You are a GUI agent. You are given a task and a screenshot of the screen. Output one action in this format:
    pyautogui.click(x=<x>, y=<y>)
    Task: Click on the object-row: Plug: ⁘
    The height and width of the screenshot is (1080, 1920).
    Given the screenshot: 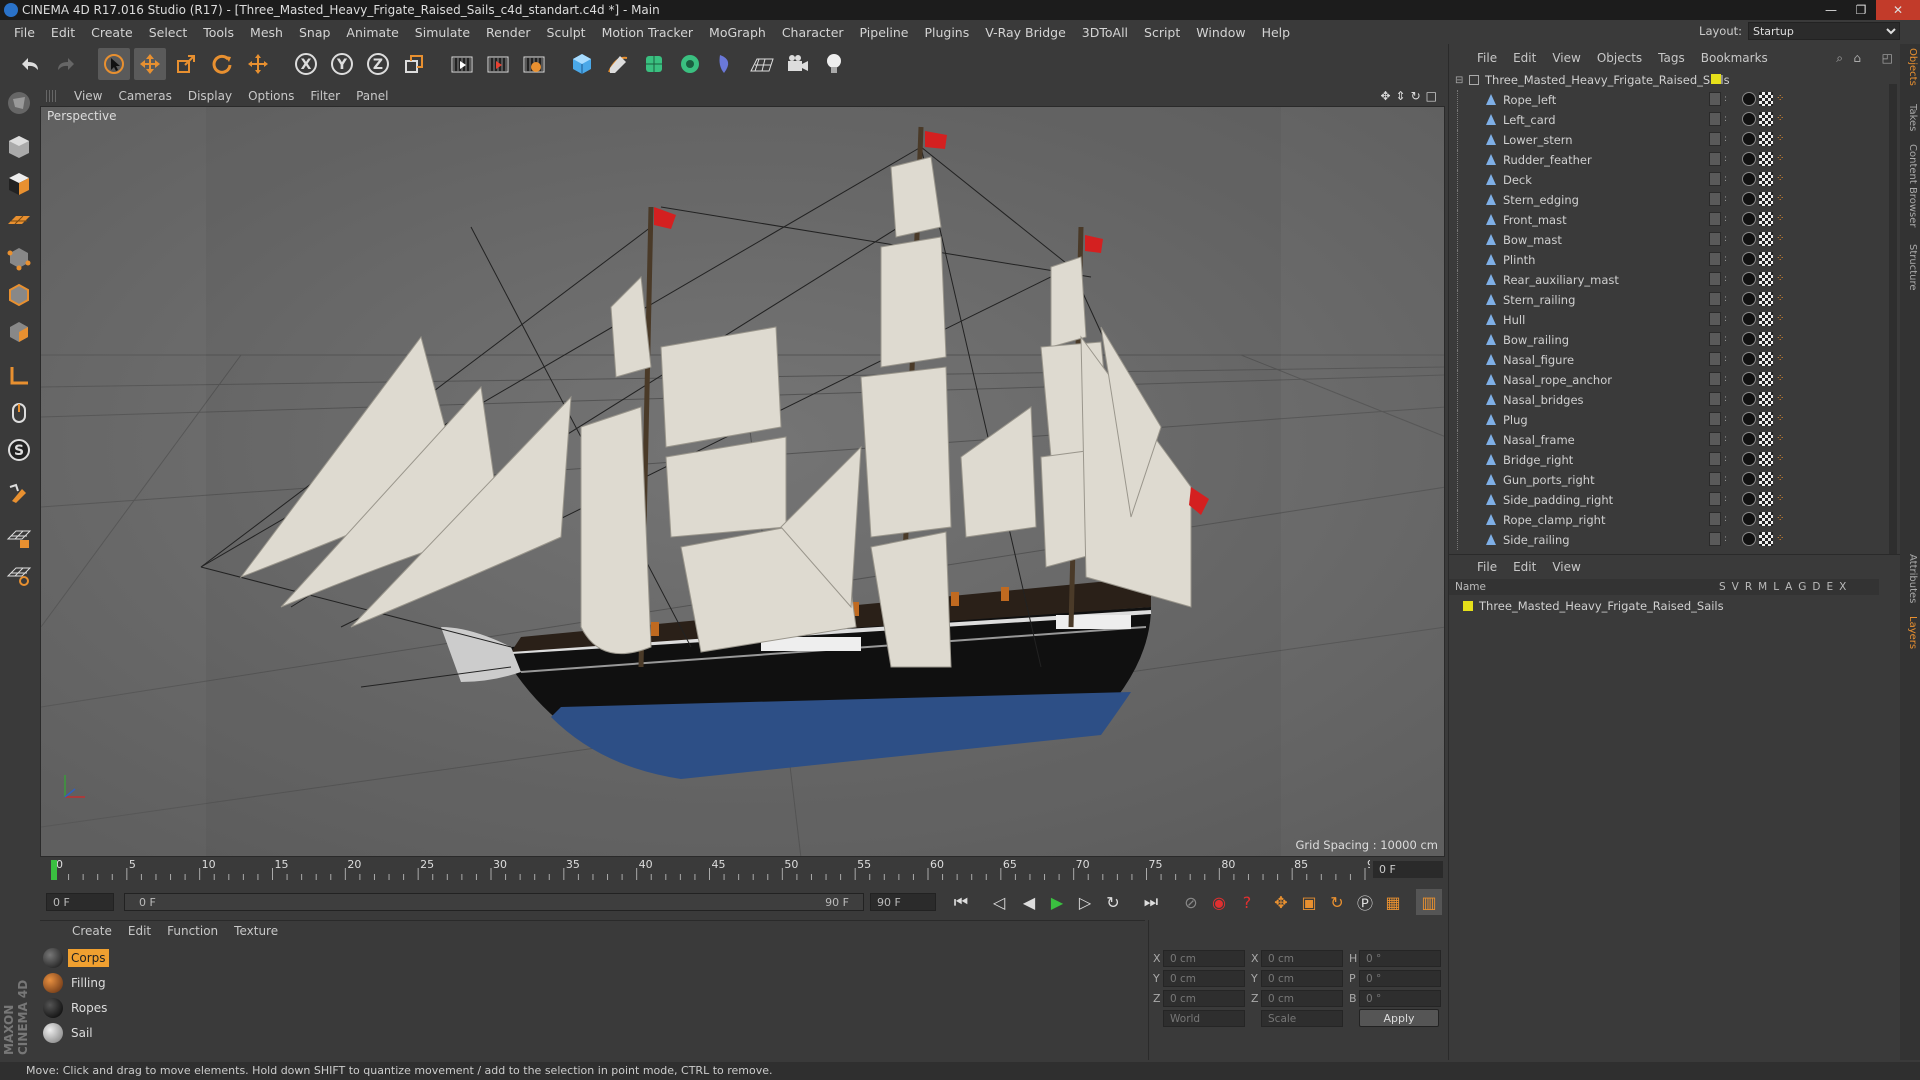 What is the action you would take?
    pyautogui.click(x=1669, y=420)
    